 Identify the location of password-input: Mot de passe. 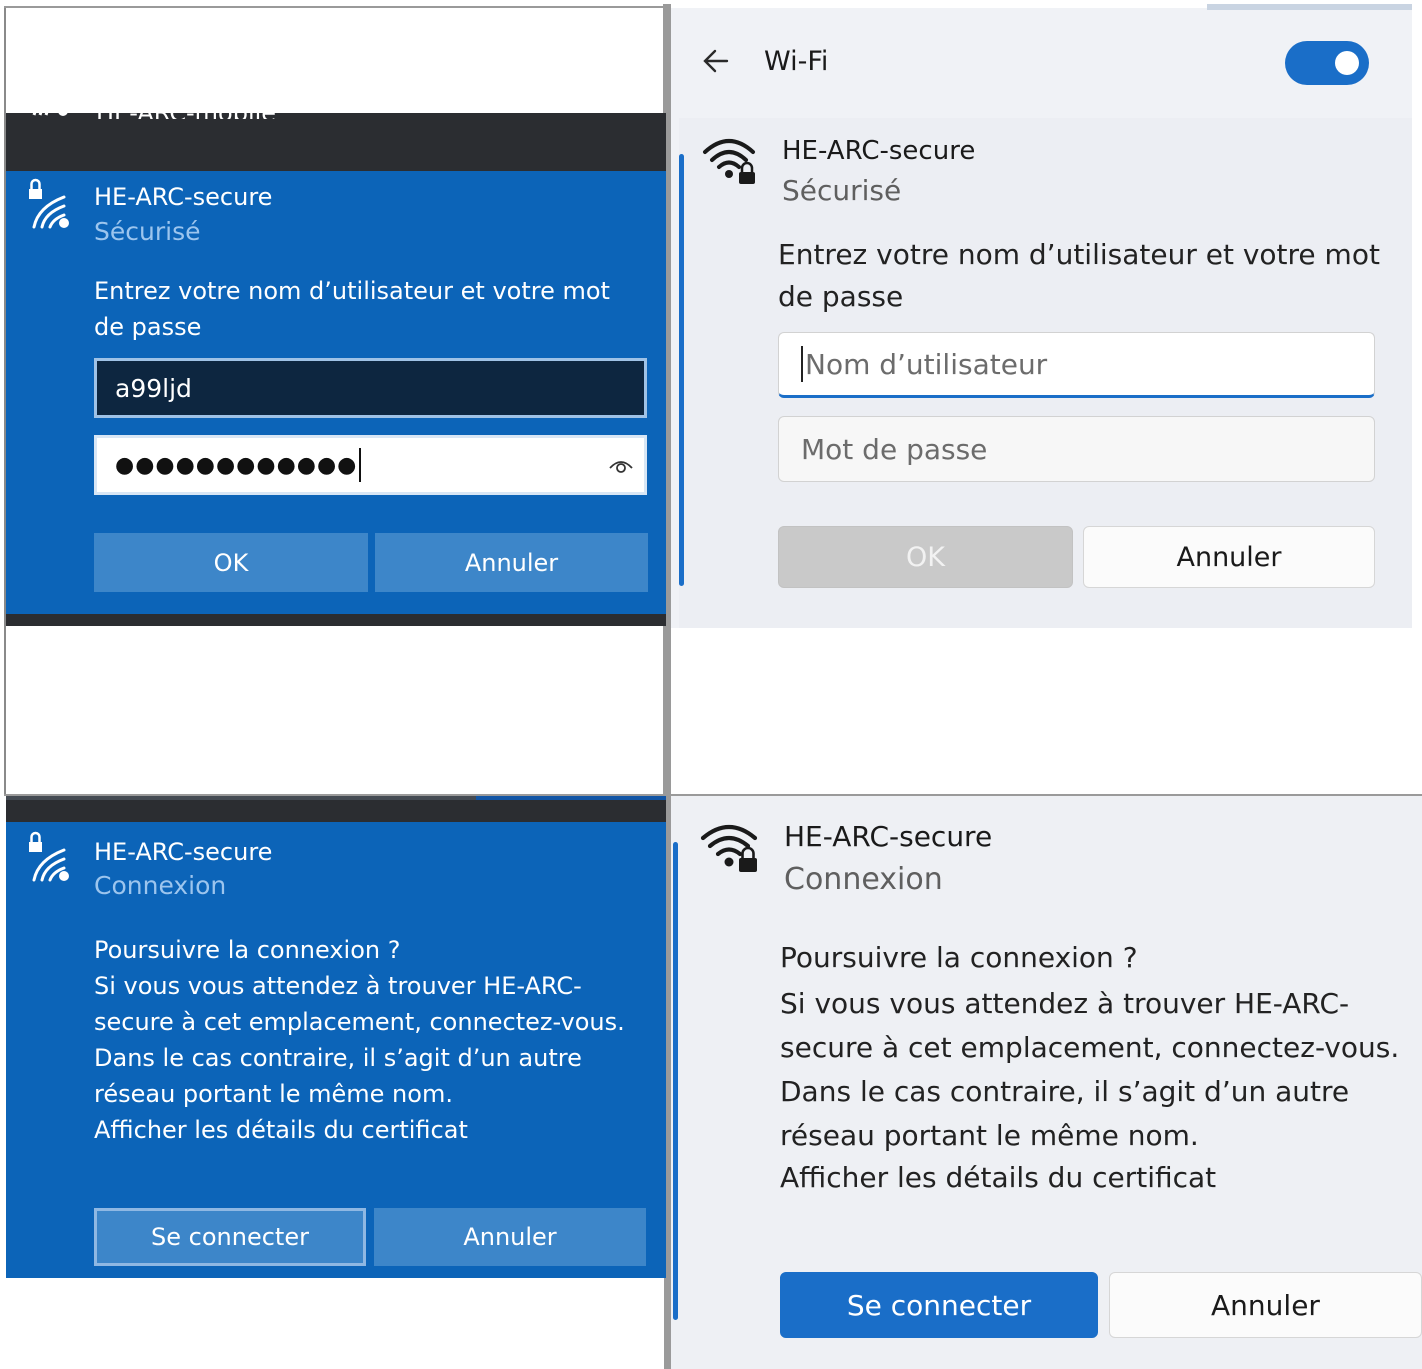
(1076, 449).